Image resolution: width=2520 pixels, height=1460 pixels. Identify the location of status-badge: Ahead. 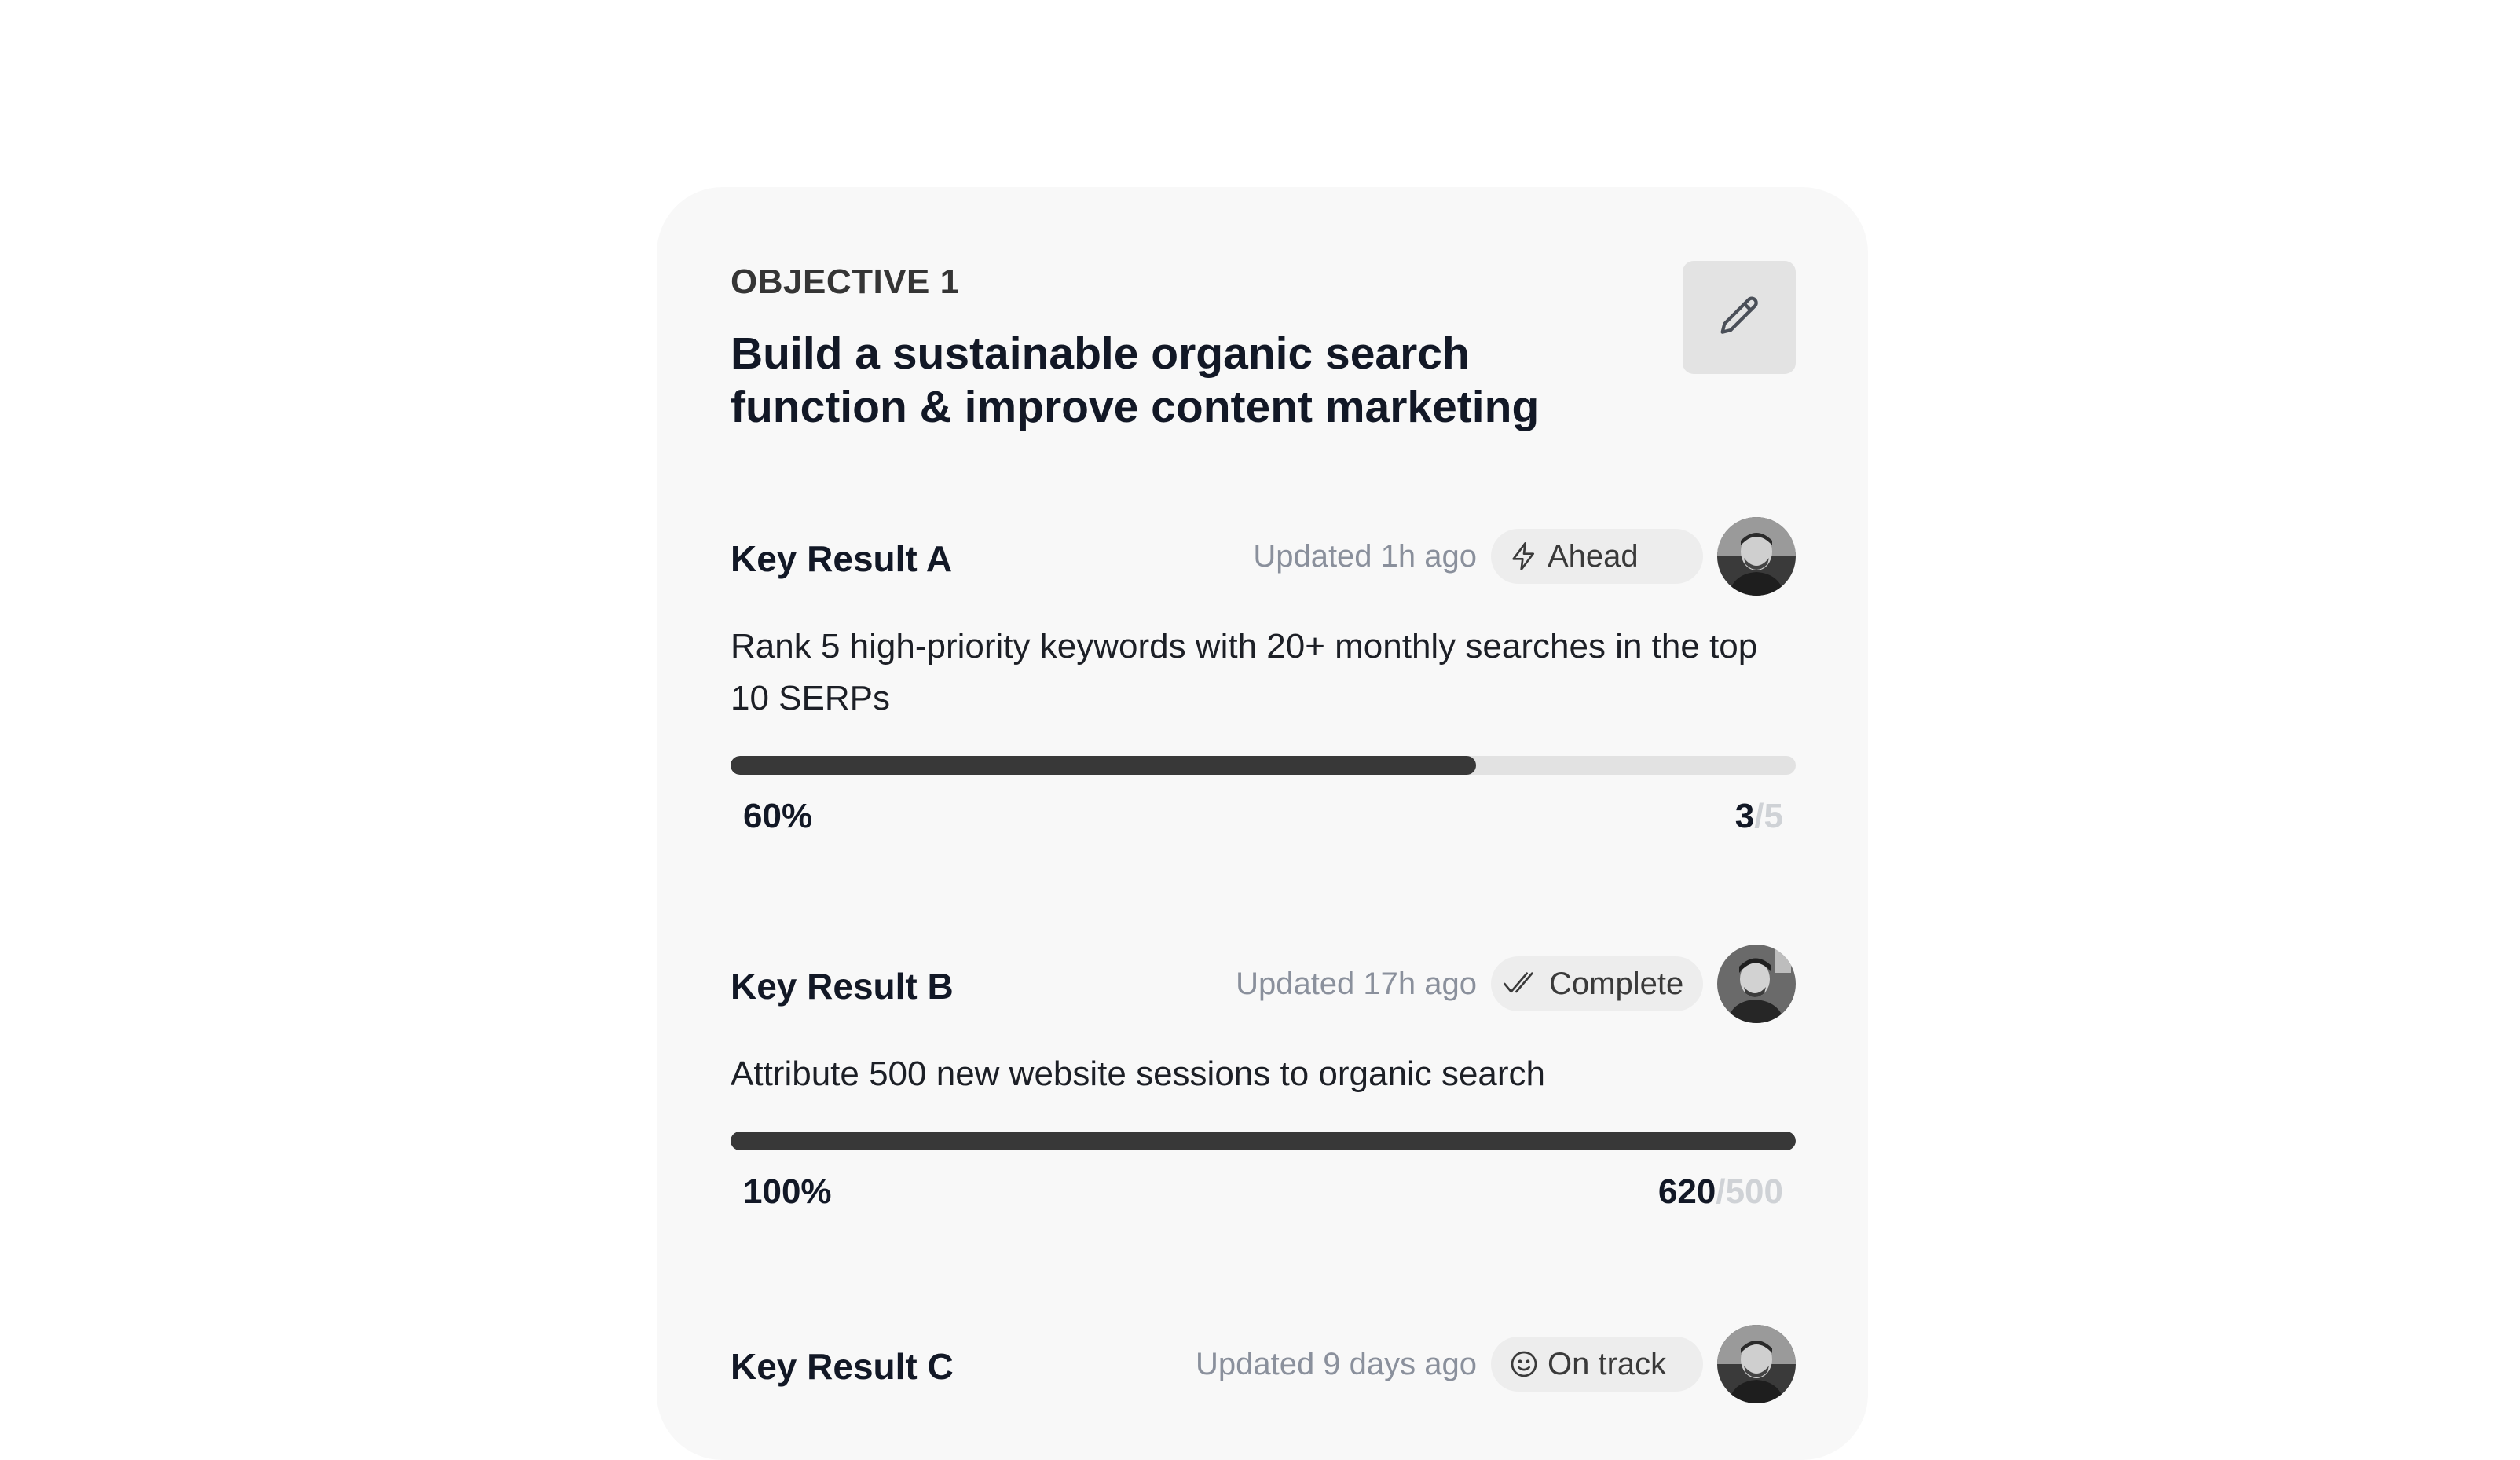
(1597, 556).